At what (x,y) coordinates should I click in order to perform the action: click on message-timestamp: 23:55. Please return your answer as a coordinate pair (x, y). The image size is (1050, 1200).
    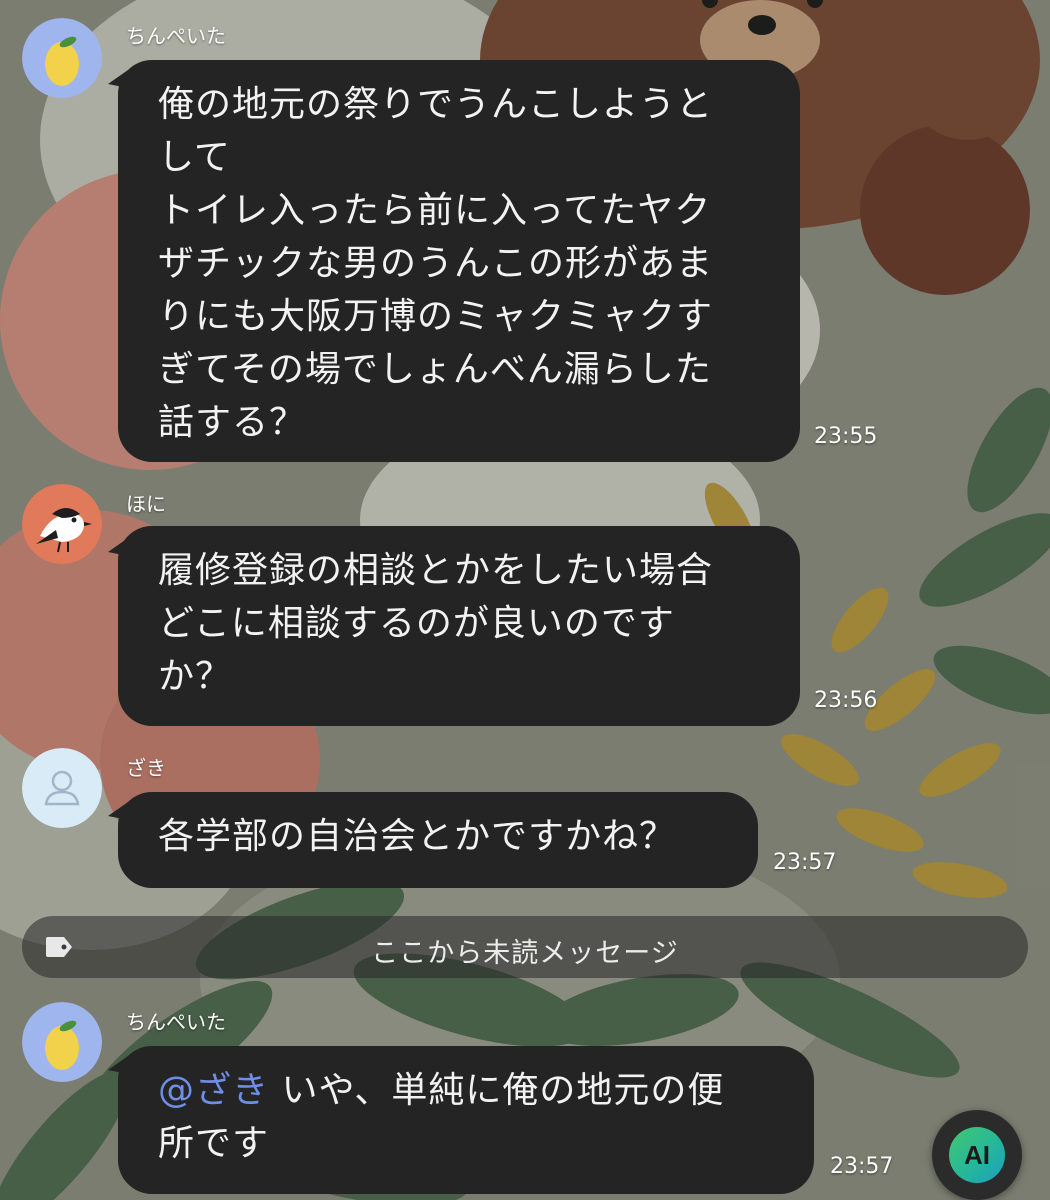
    Looking at the image, I should click on (846, 436).